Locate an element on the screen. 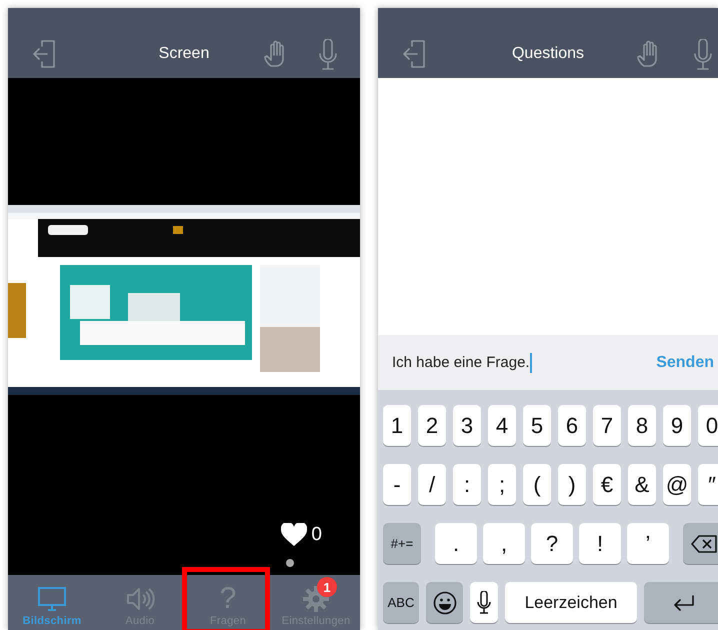 This screenshot has height=630, width=718. key: , is located at coordinates (504, 543).